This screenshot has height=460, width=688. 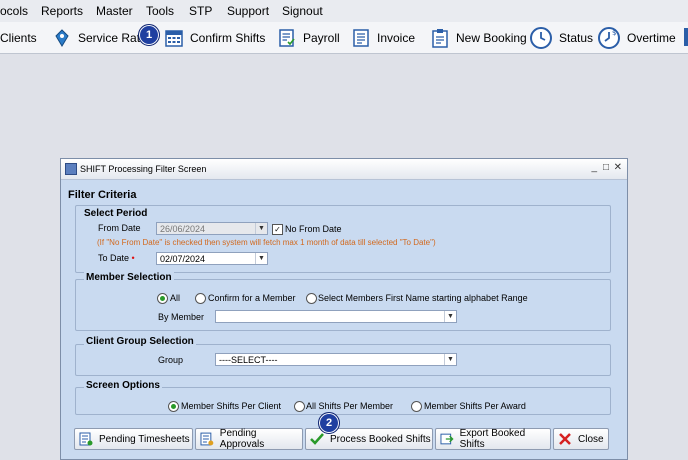 What do you see at coordinates (396, 37) in the screenshot?
I see `invoice-label: Invoice` at bounding box center [396, 37].